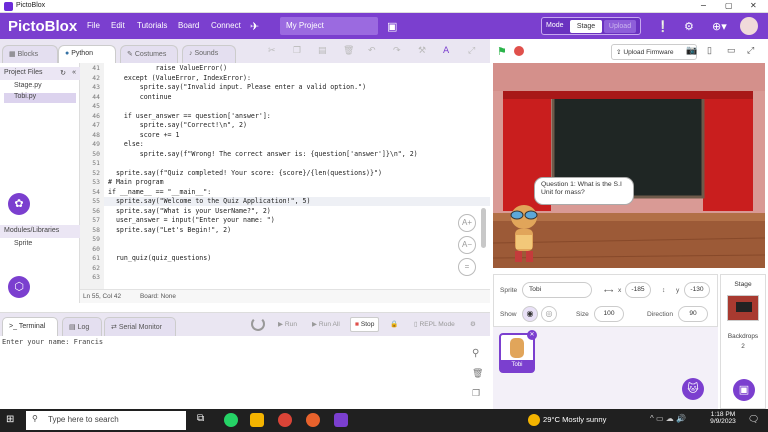 This screenshot has width=768, height=432. Describe the element at coordinates (731, 50) in the screenshot. I see `large-stage-icon: ▭` at that location.